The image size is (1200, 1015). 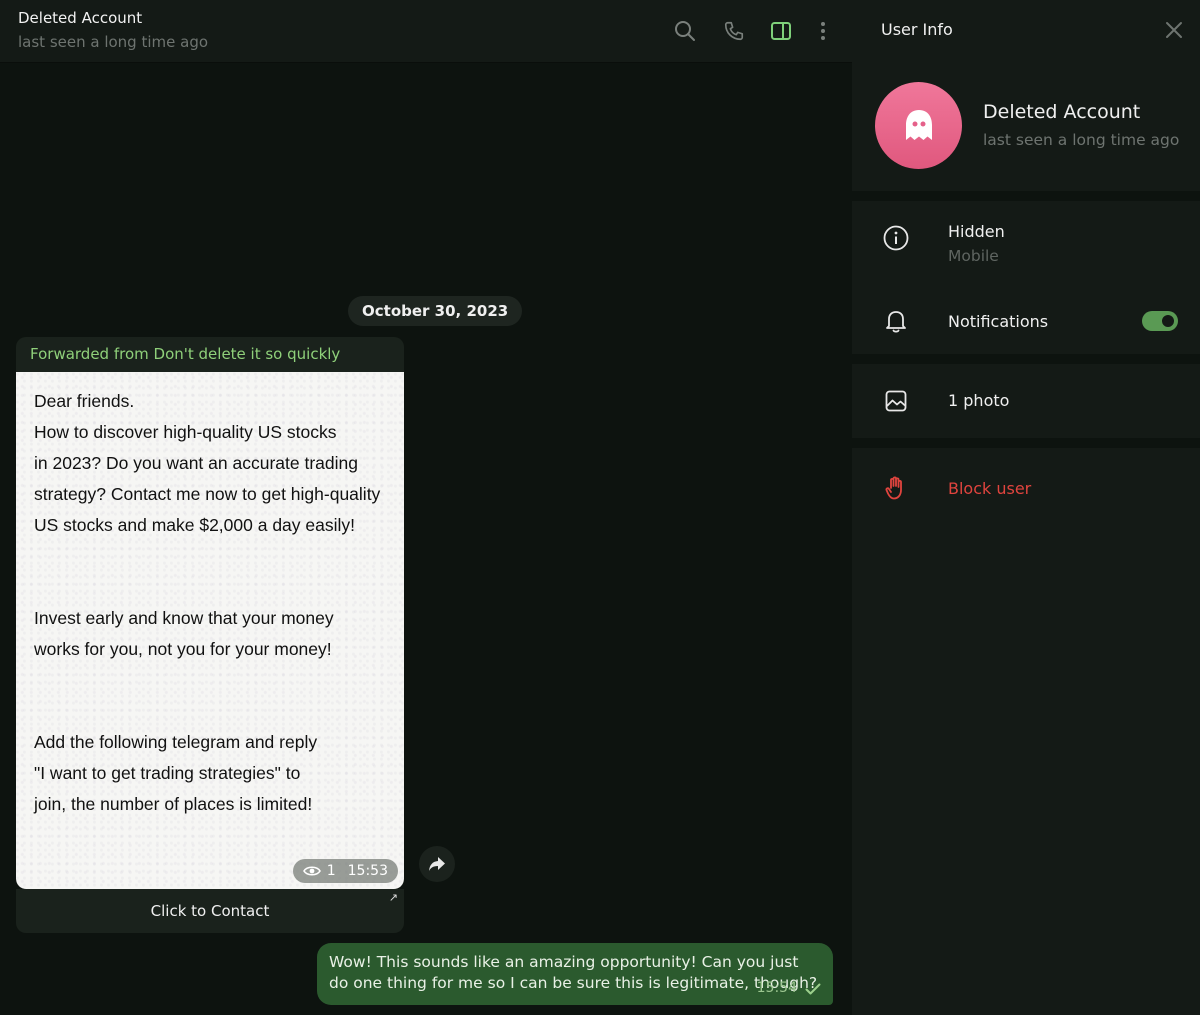 I want to click on profile-name: Deleted Account, so click(x=1062, y=112).